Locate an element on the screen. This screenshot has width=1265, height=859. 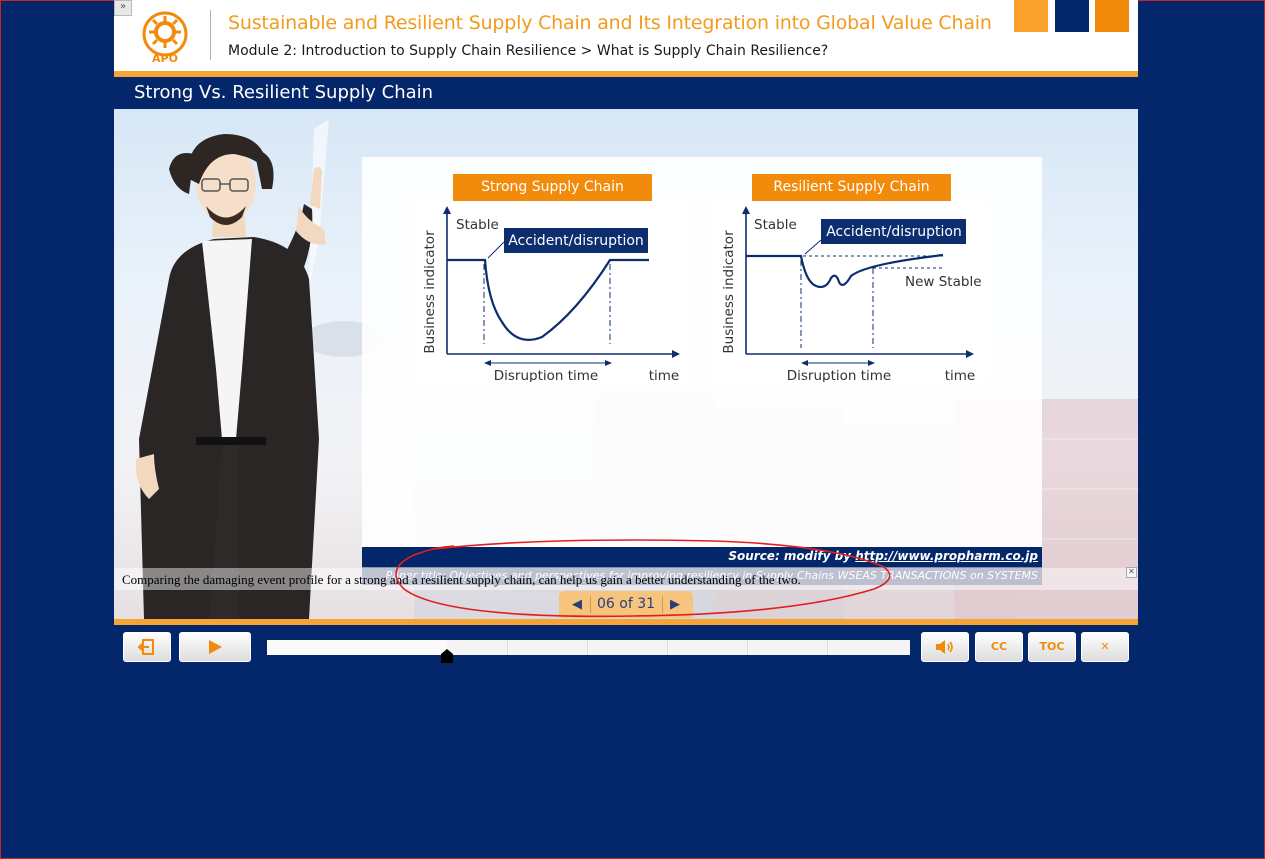
speaker-icon is located at coordinates (944, 647).